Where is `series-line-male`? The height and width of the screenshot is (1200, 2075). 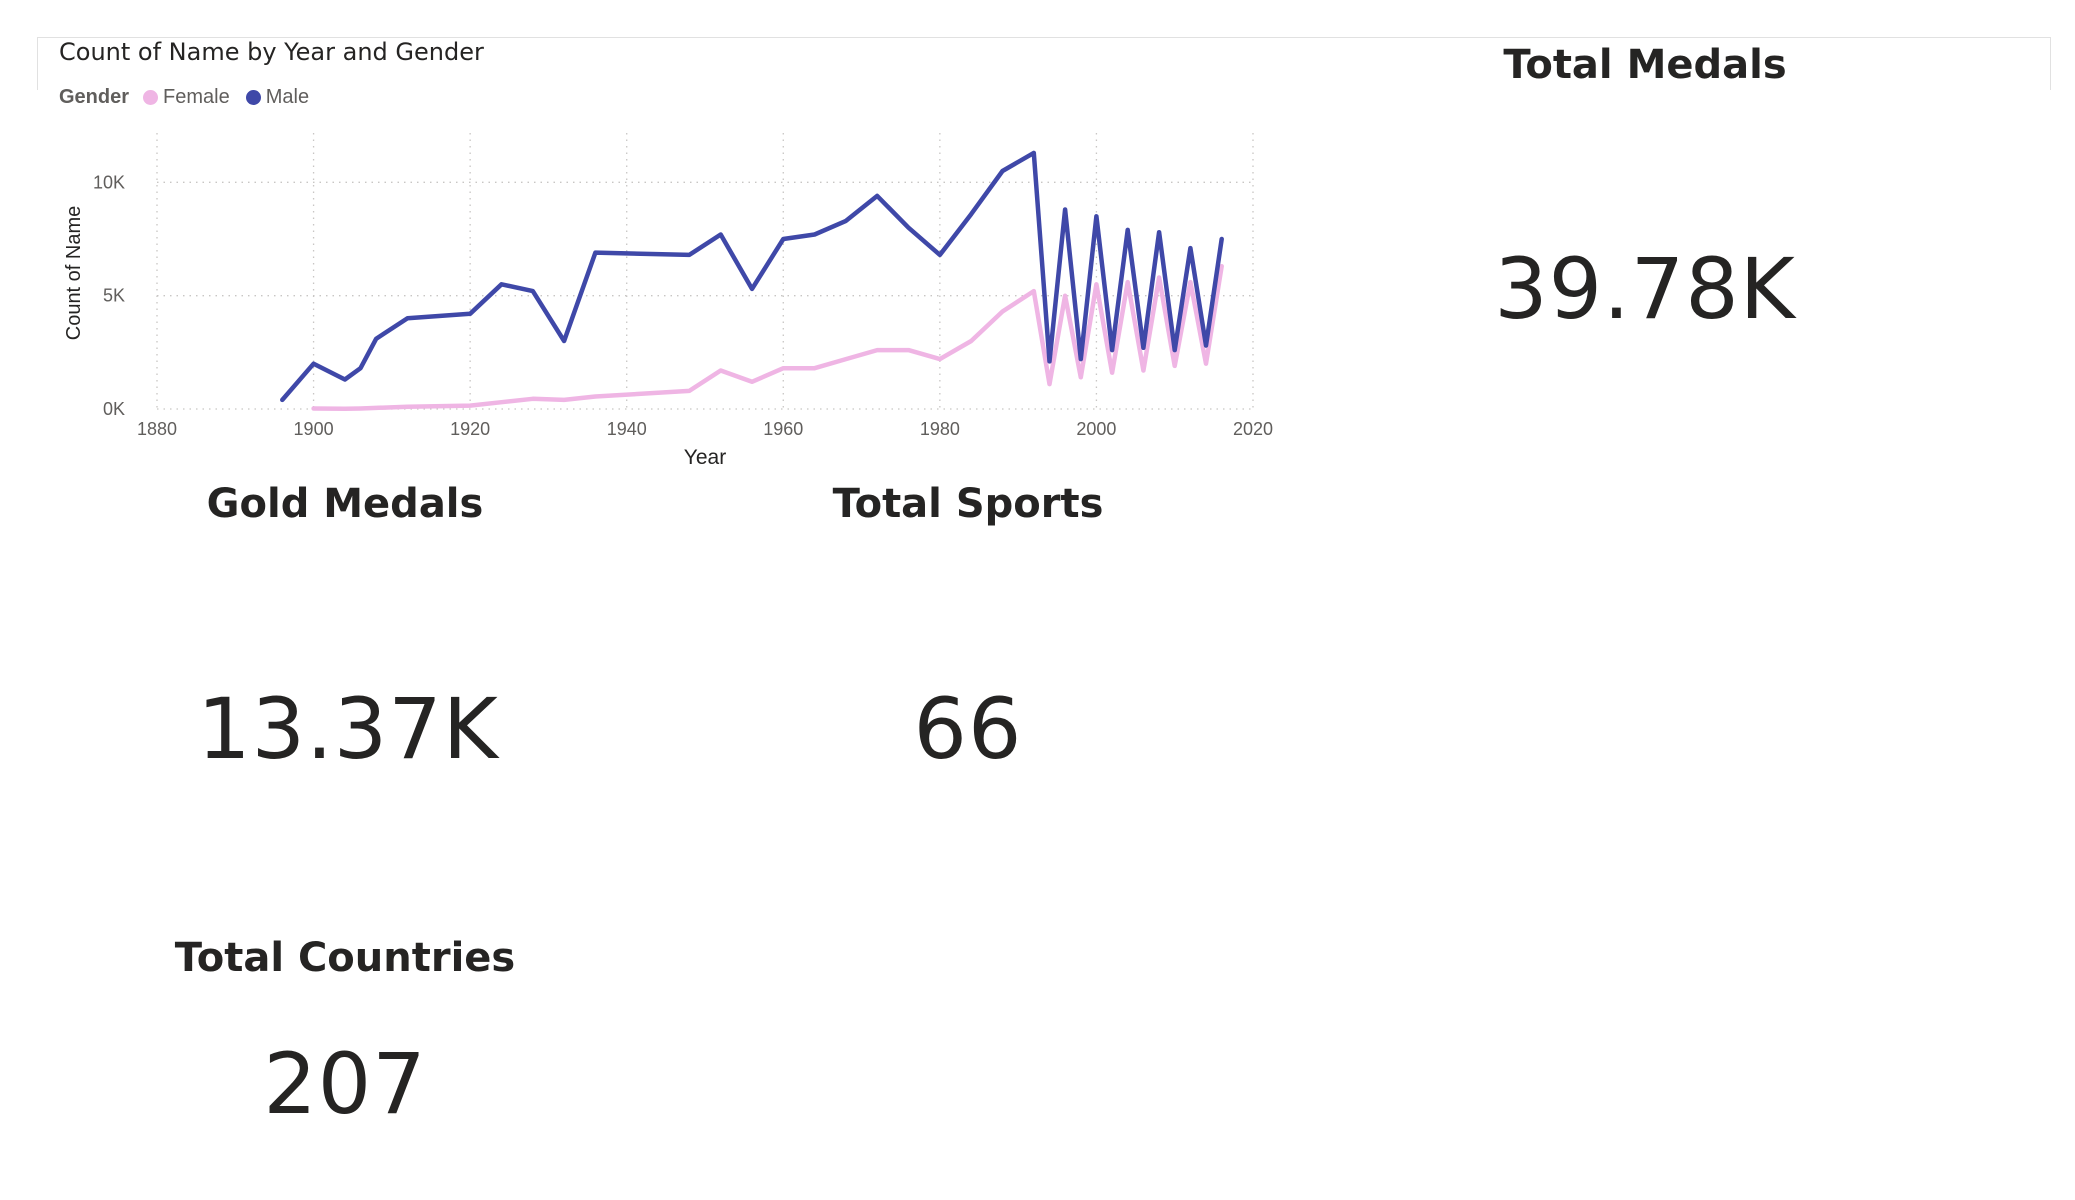
series-line-male is located at coordinates (752, 276).